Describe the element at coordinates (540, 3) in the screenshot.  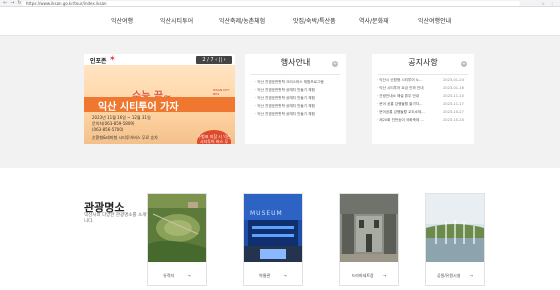
I see `browser-actions: ☆ ⋮` at that location.